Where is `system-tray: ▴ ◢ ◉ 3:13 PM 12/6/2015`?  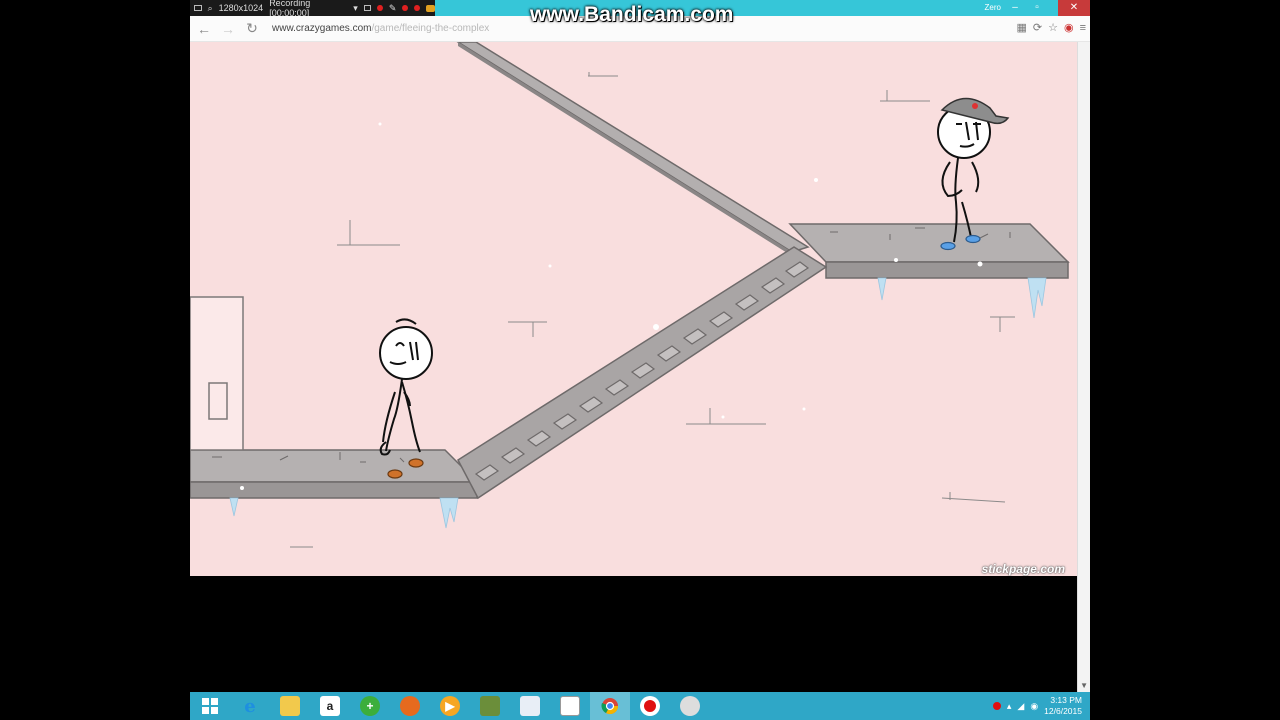 system-tray: ▴ ◢ ◉ 3:13 PM 12/6/2015 is located at coordinates (1037, 706).